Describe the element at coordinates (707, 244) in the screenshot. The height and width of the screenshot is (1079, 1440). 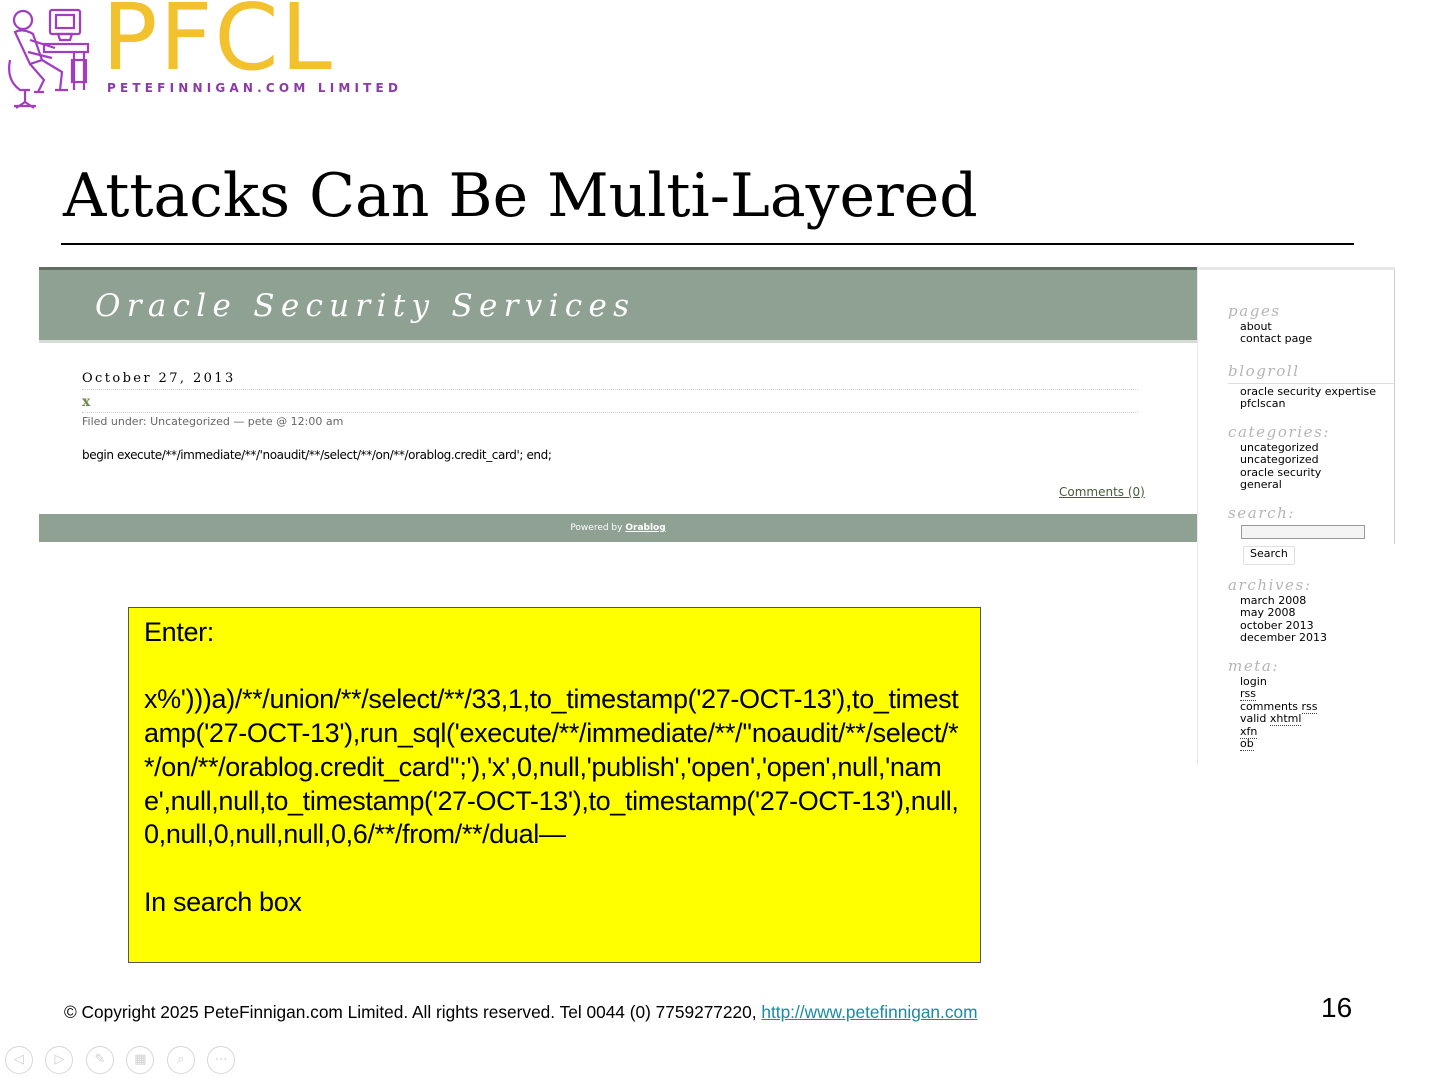
I see `title-divider` at that location.